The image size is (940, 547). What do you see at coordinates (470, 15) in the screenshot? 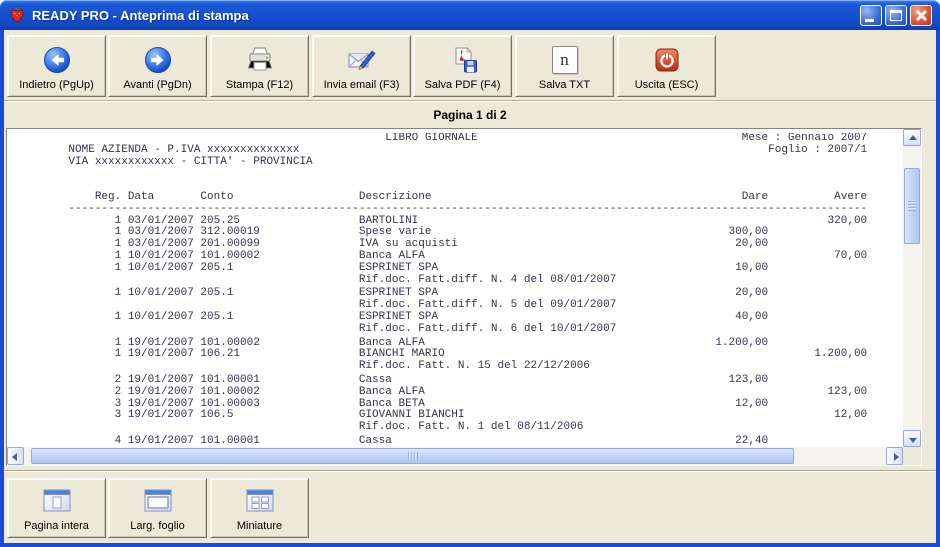
I see `title-bar: READY PRO - Anteprima di stampa` at bounding box center [470, 15].